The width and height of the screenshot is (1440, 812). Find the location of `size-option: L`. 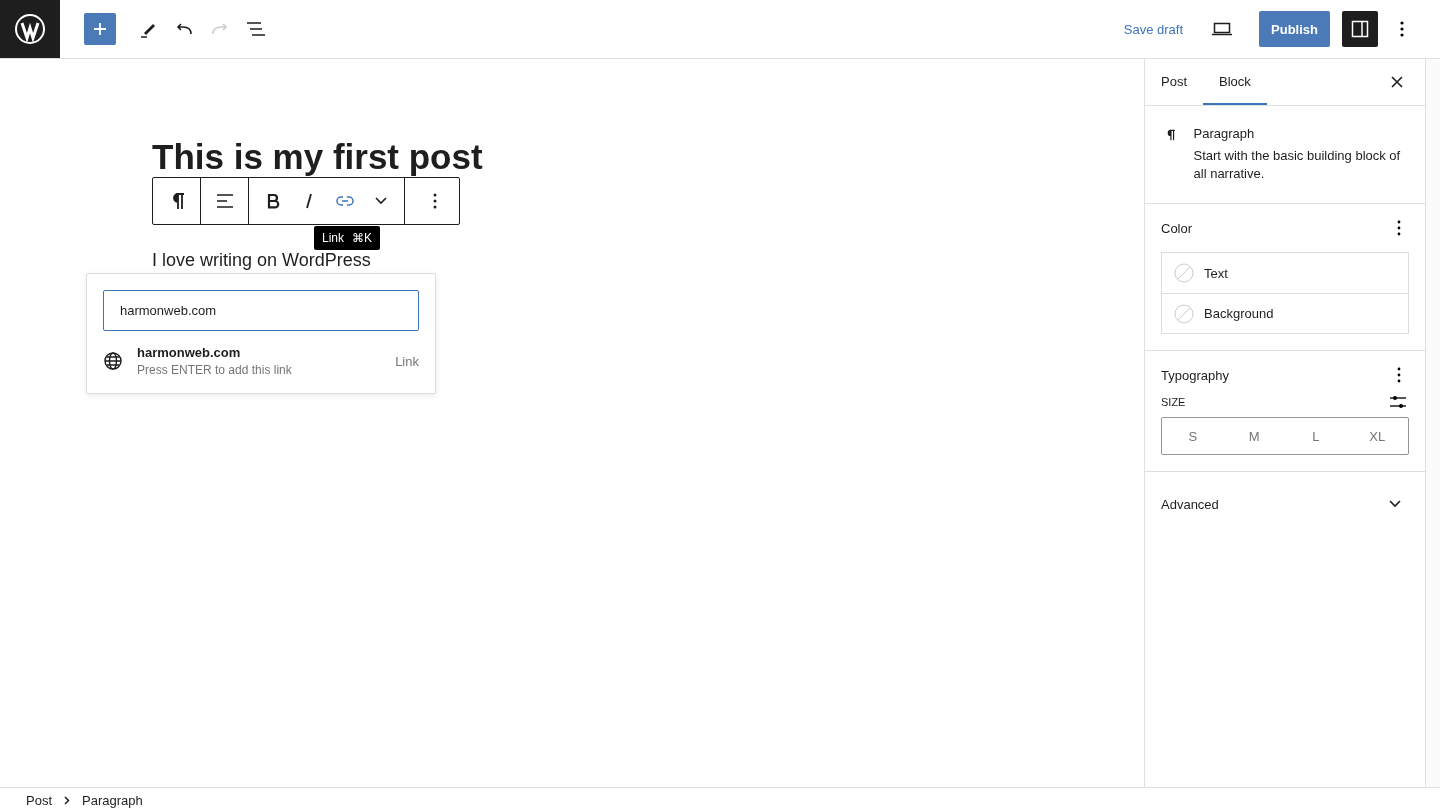

size-option: L is located at coordinates (1316, 436).